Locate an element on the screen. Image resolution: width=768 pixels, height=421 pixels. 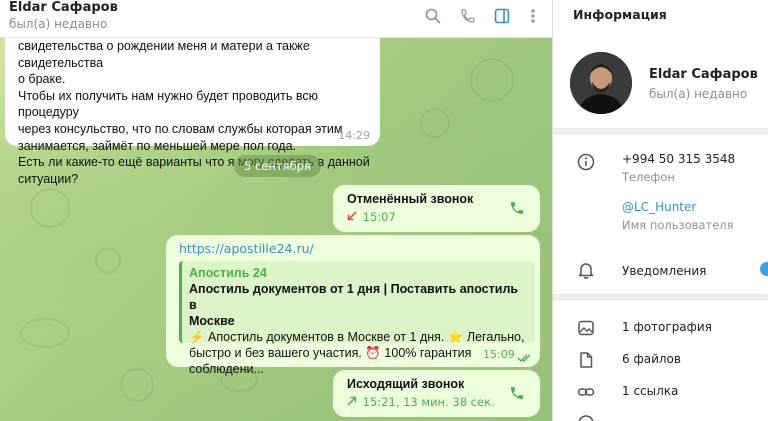
call-title: Отменённый звонок is located at coordinates (410, 199).